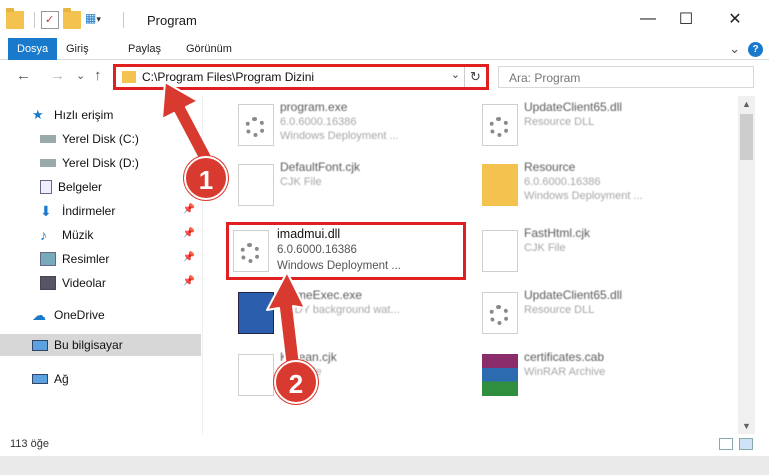  Describe the element at coordinates (596, 125) in the screenshot. I see `file-item-updateclient-1: UpdateClient65.dll Resource DLL` at that location.